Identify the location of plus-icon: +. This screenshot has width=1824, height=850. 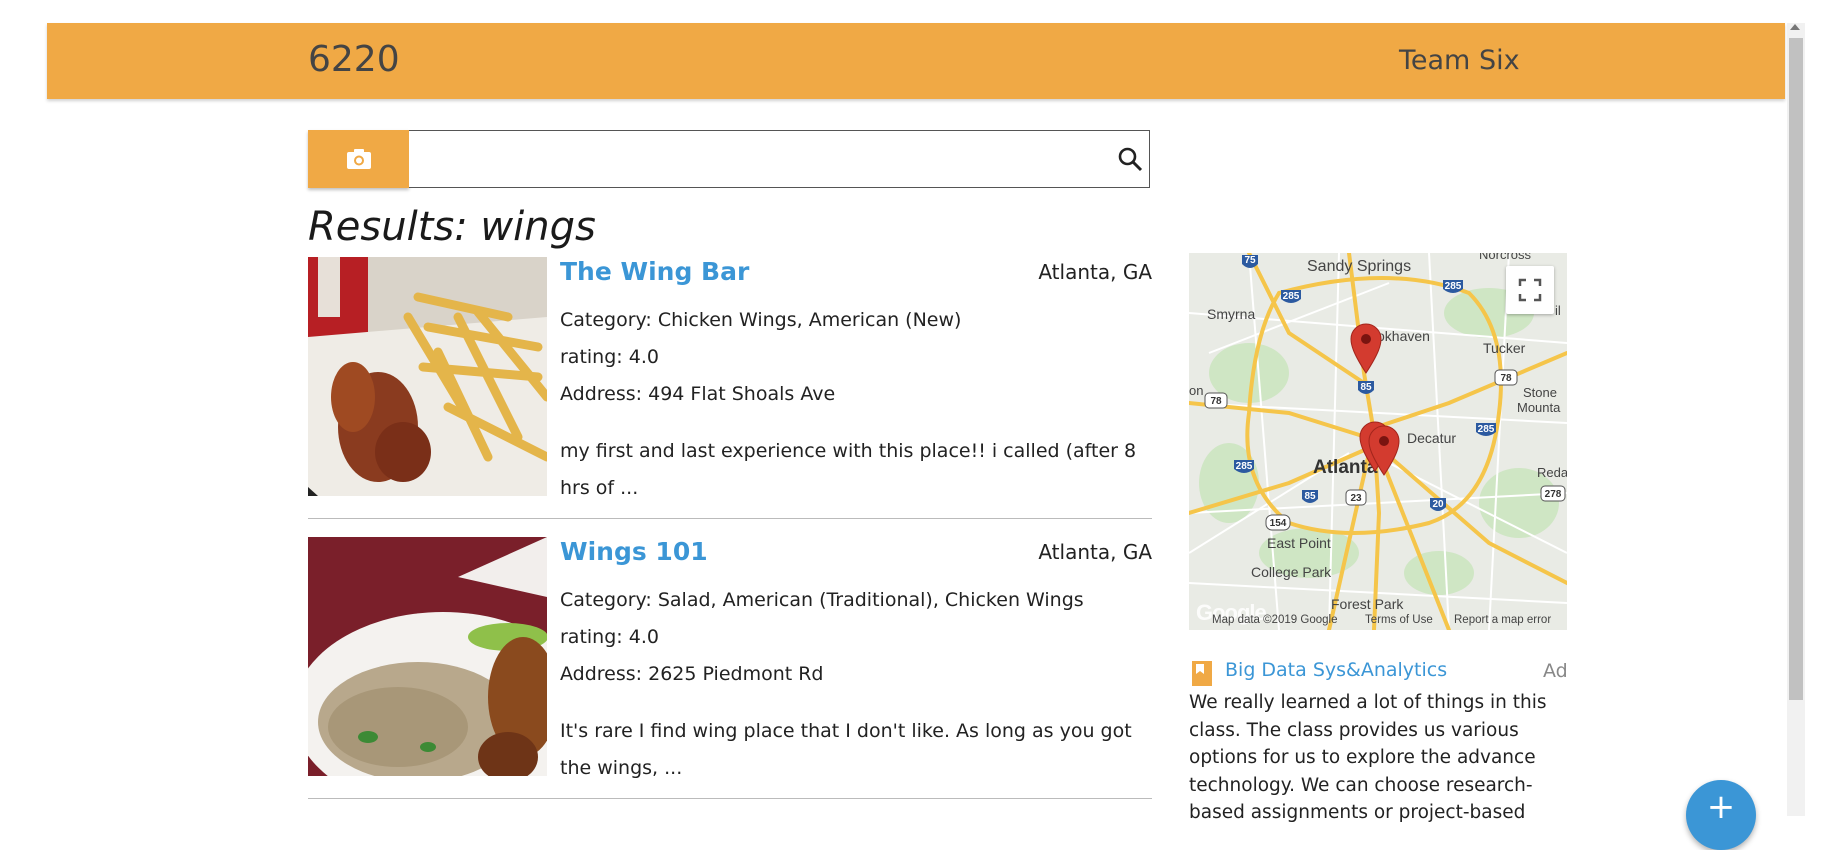
(1721, 807).